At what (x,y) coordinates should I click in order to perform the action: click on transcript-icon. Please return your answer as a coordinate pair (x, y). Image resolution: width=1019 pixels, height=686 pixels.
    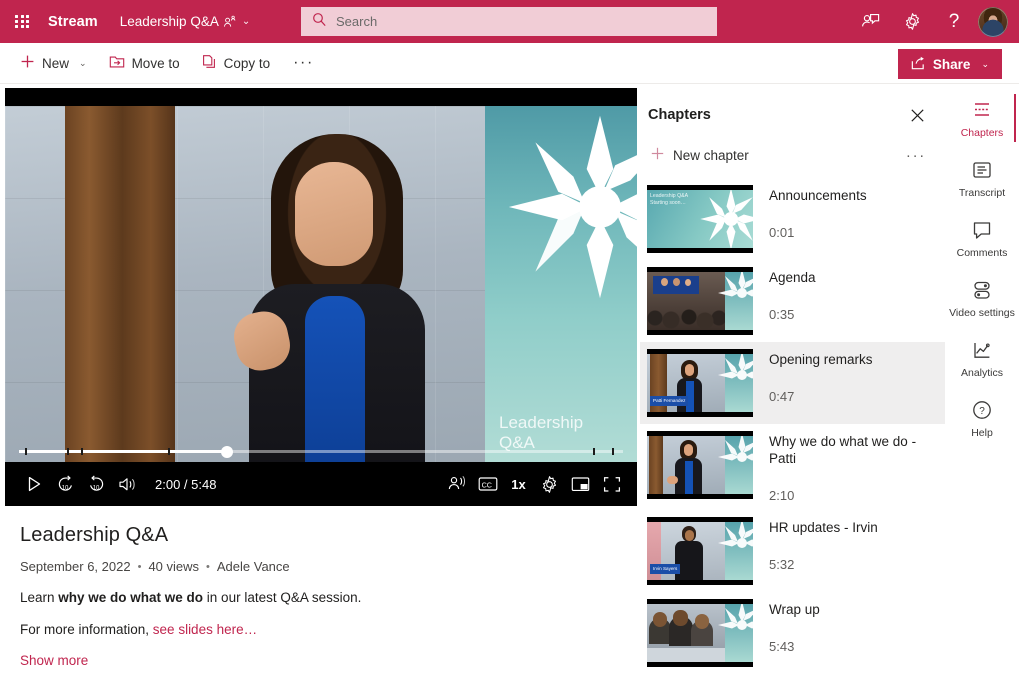
    Looking at the image, I should click on (982, 170).